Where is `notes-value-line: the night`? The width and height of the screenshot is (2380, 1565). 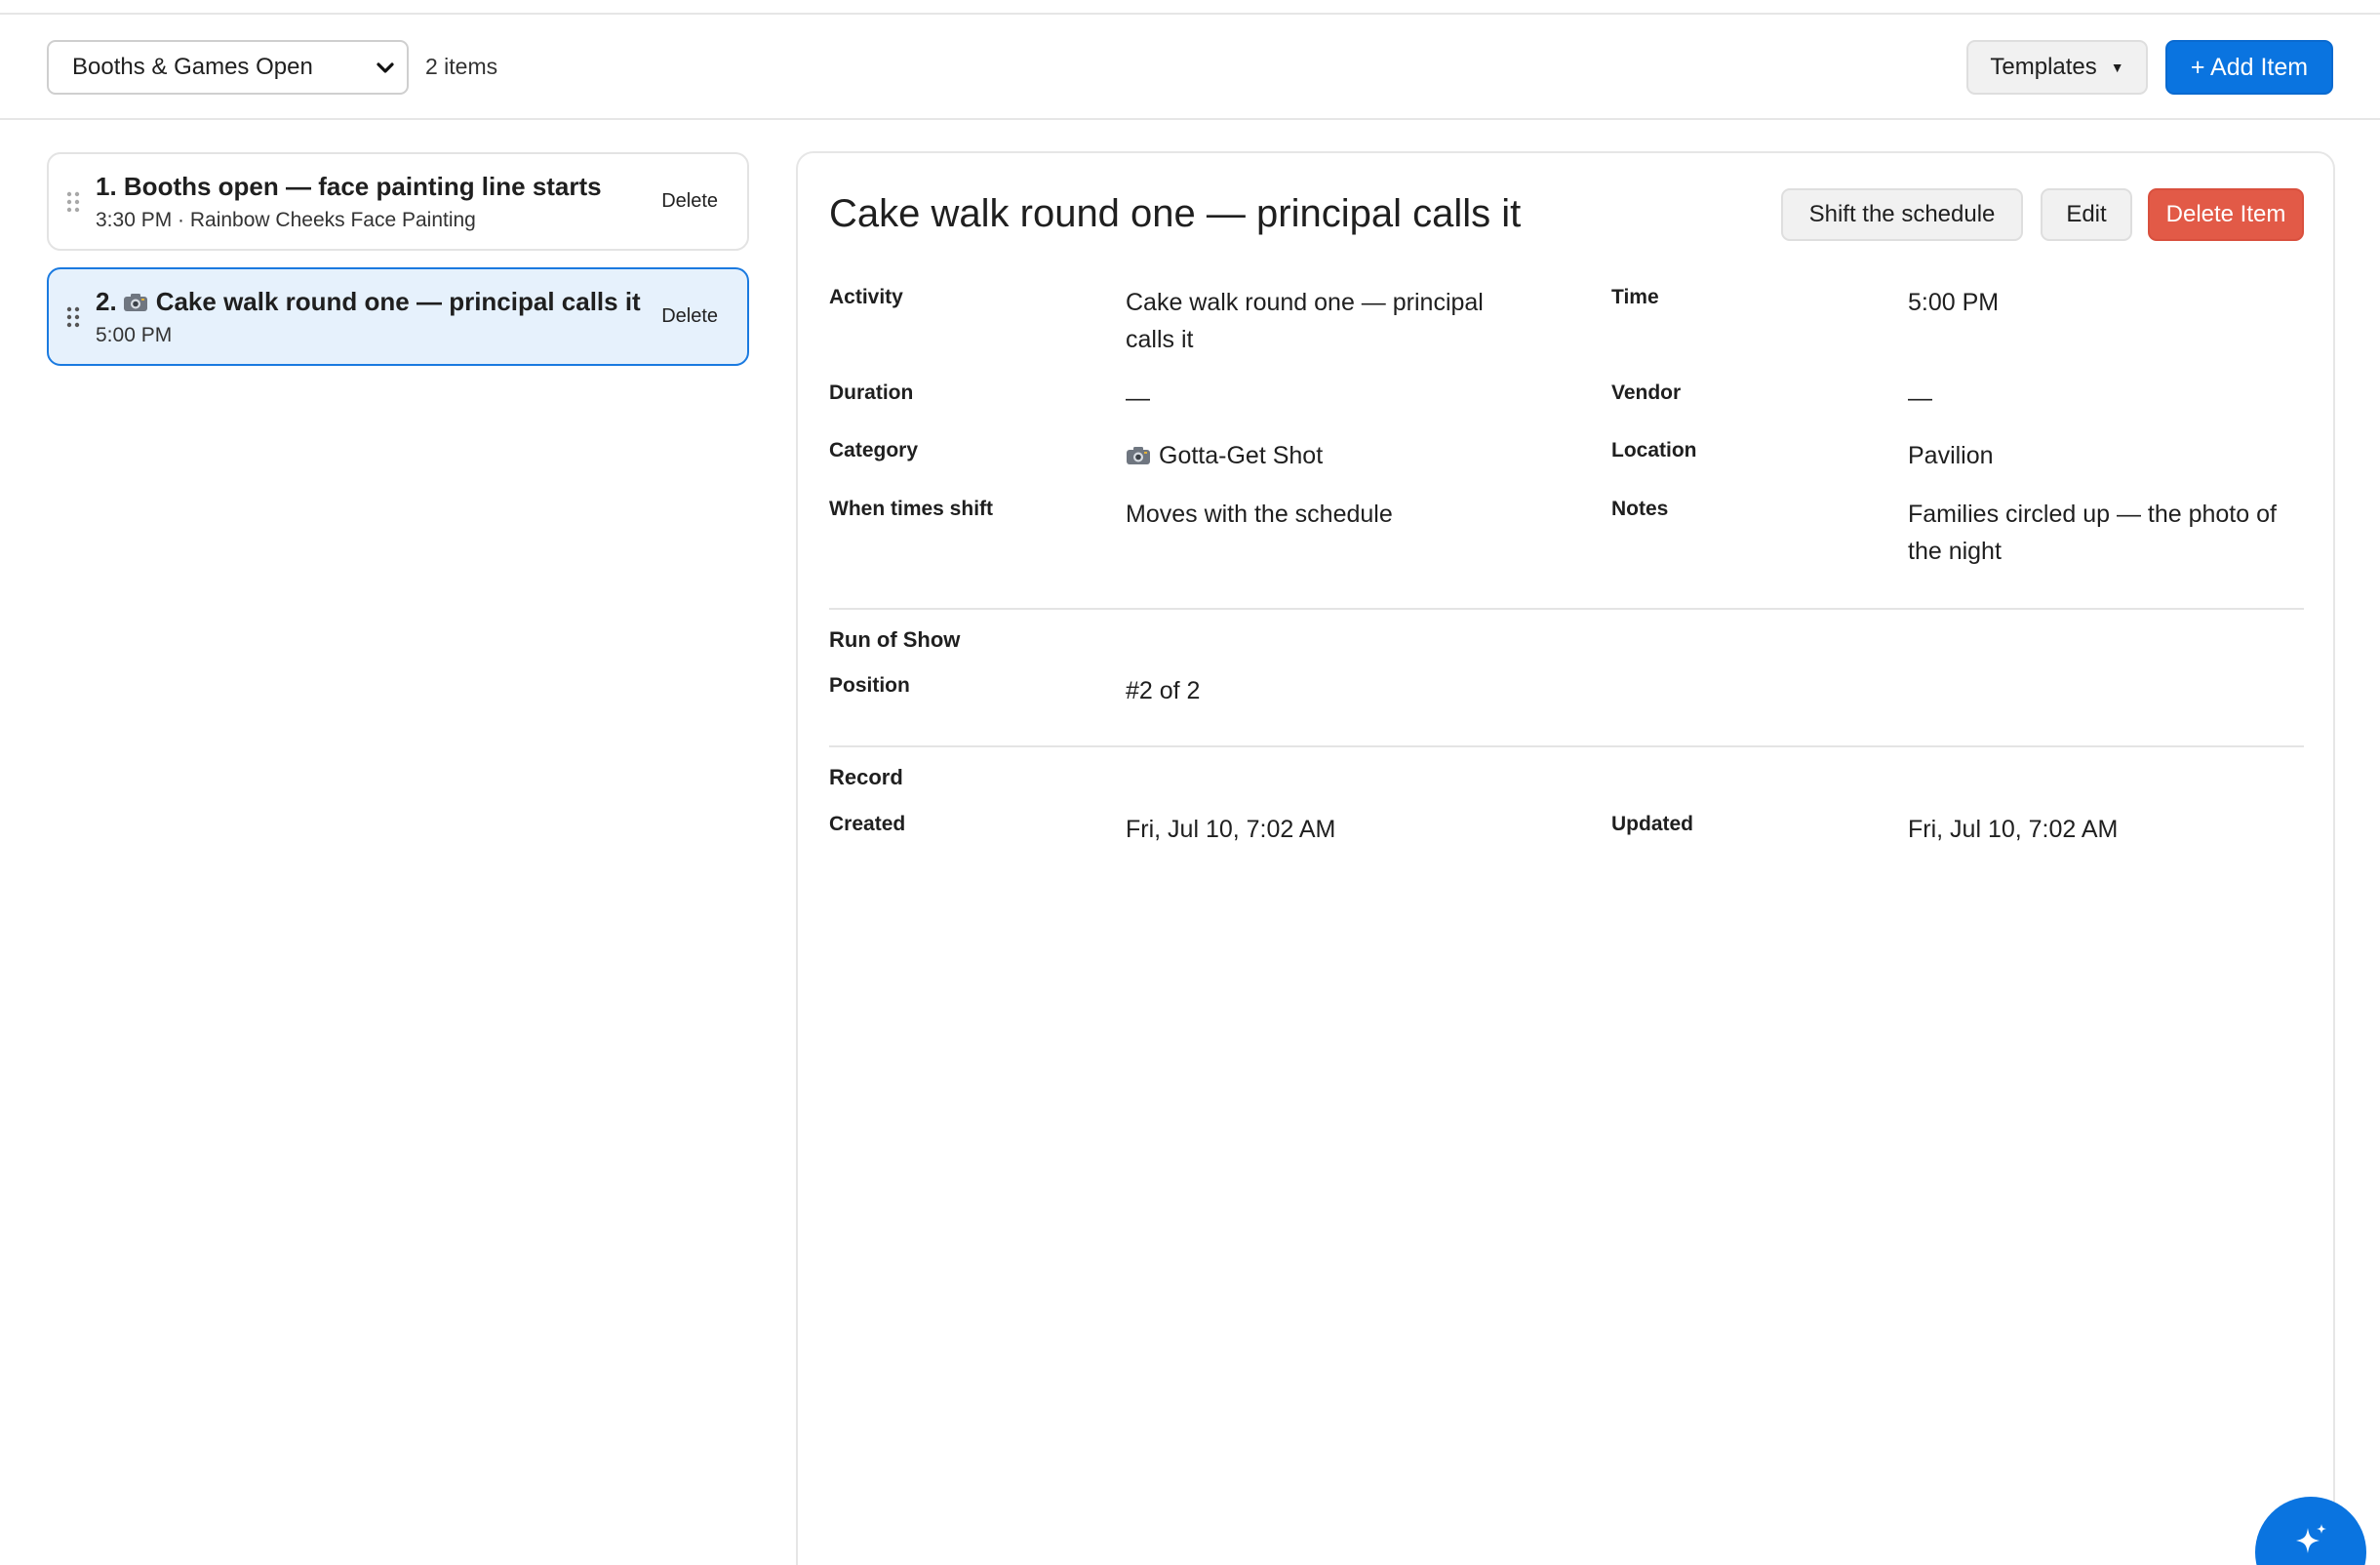
notes-value-line: the night is located at coordinates (1955, 551).